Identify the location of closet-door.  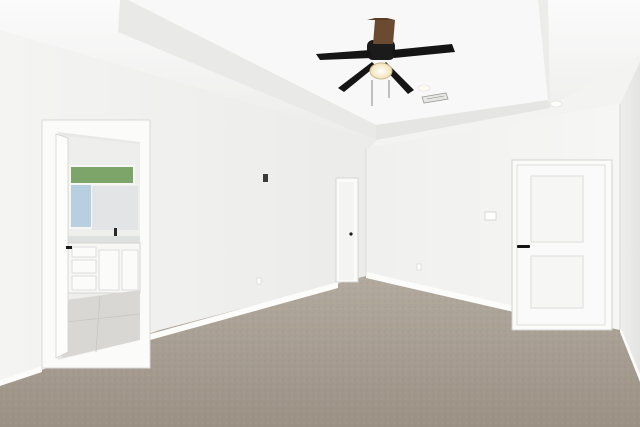
(562, 245).